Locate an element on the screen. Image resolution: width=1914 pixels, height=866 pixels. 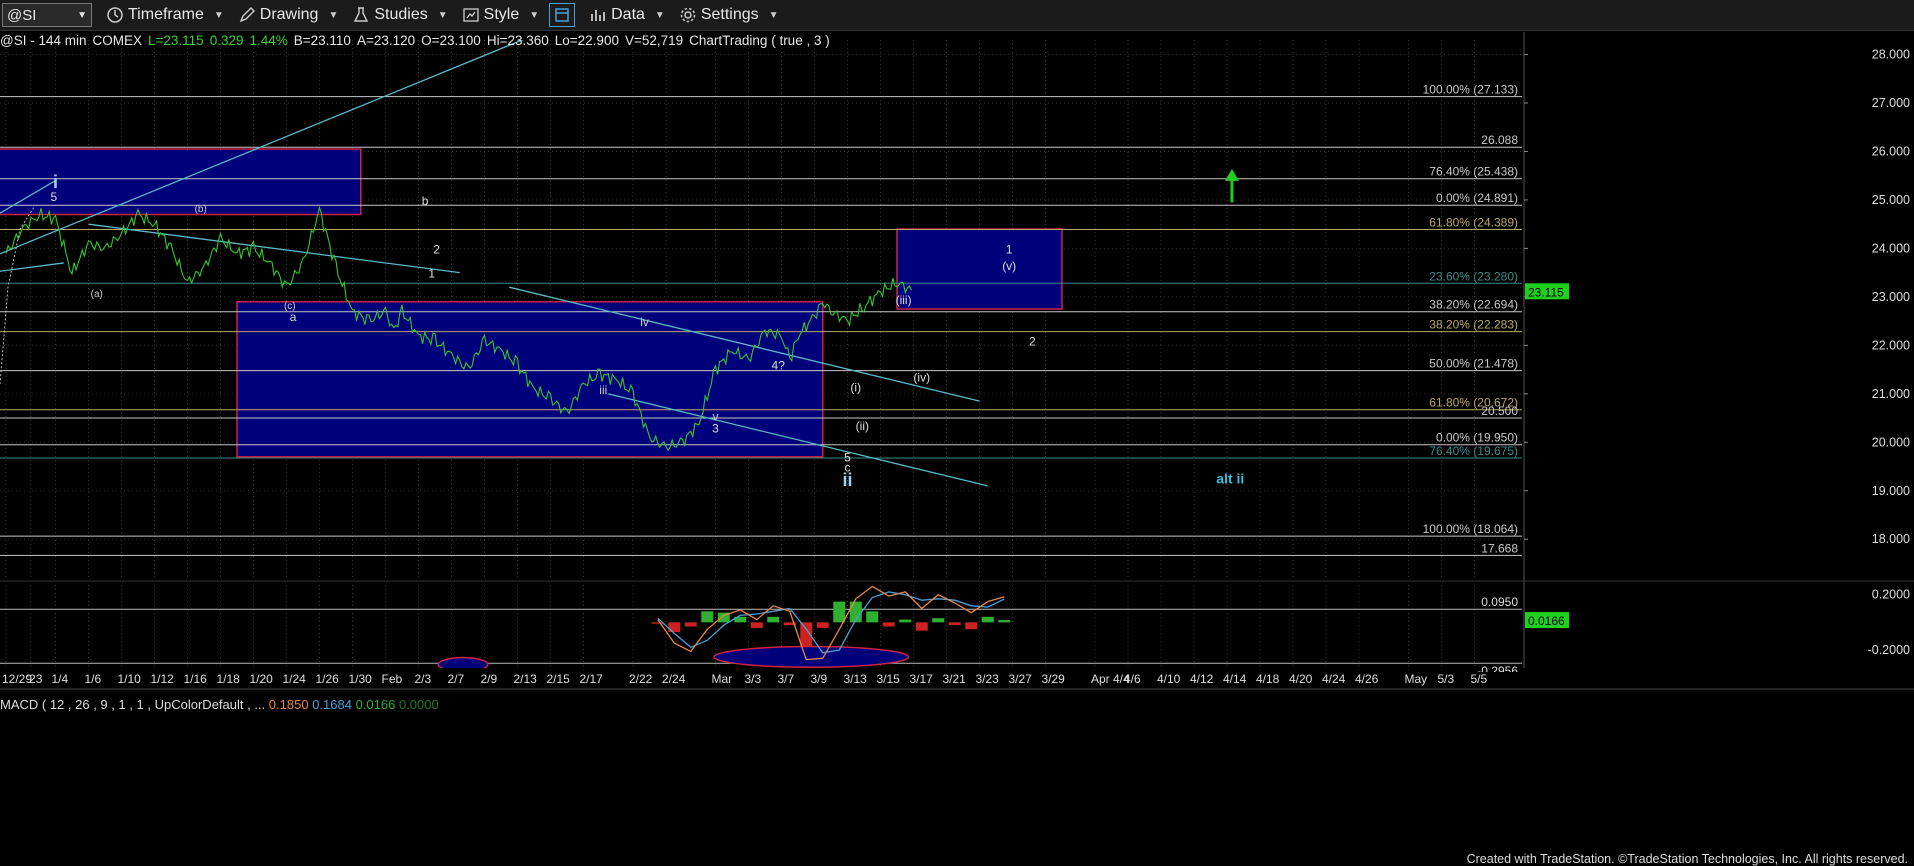
wave-label: (ii) is located at coordinates (862, 426).